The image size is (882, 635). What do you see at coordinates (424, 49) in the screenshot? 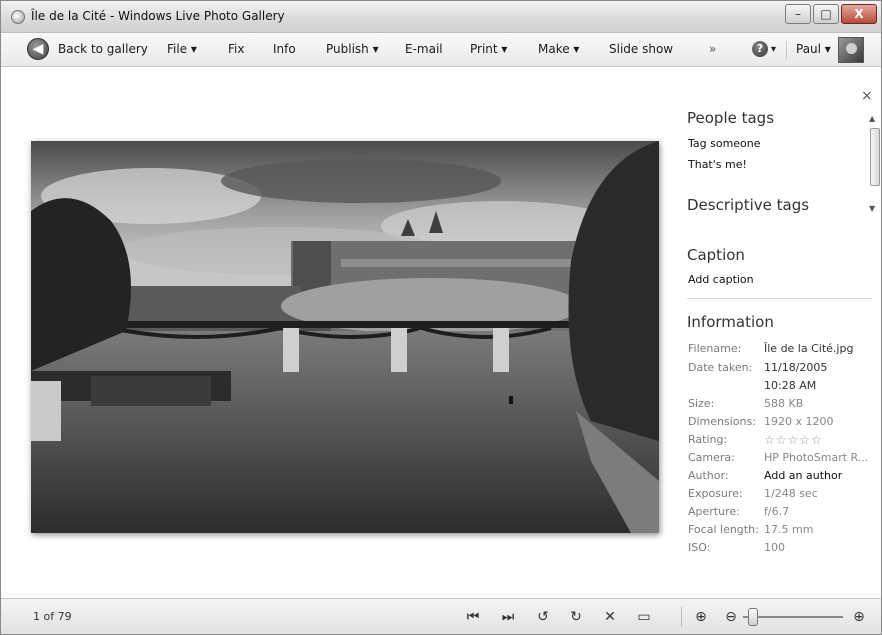
I see `email-button: E-mail` at bounding box center [424, 49].